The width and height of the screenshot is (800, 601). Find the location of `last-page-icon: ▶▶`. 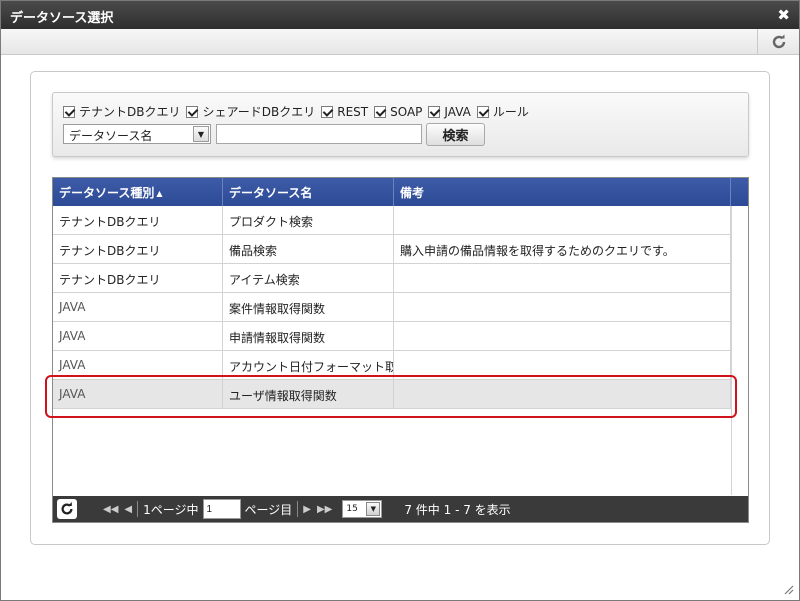

last-page-icon: ▶▶ is located at coordinates (324, 509).